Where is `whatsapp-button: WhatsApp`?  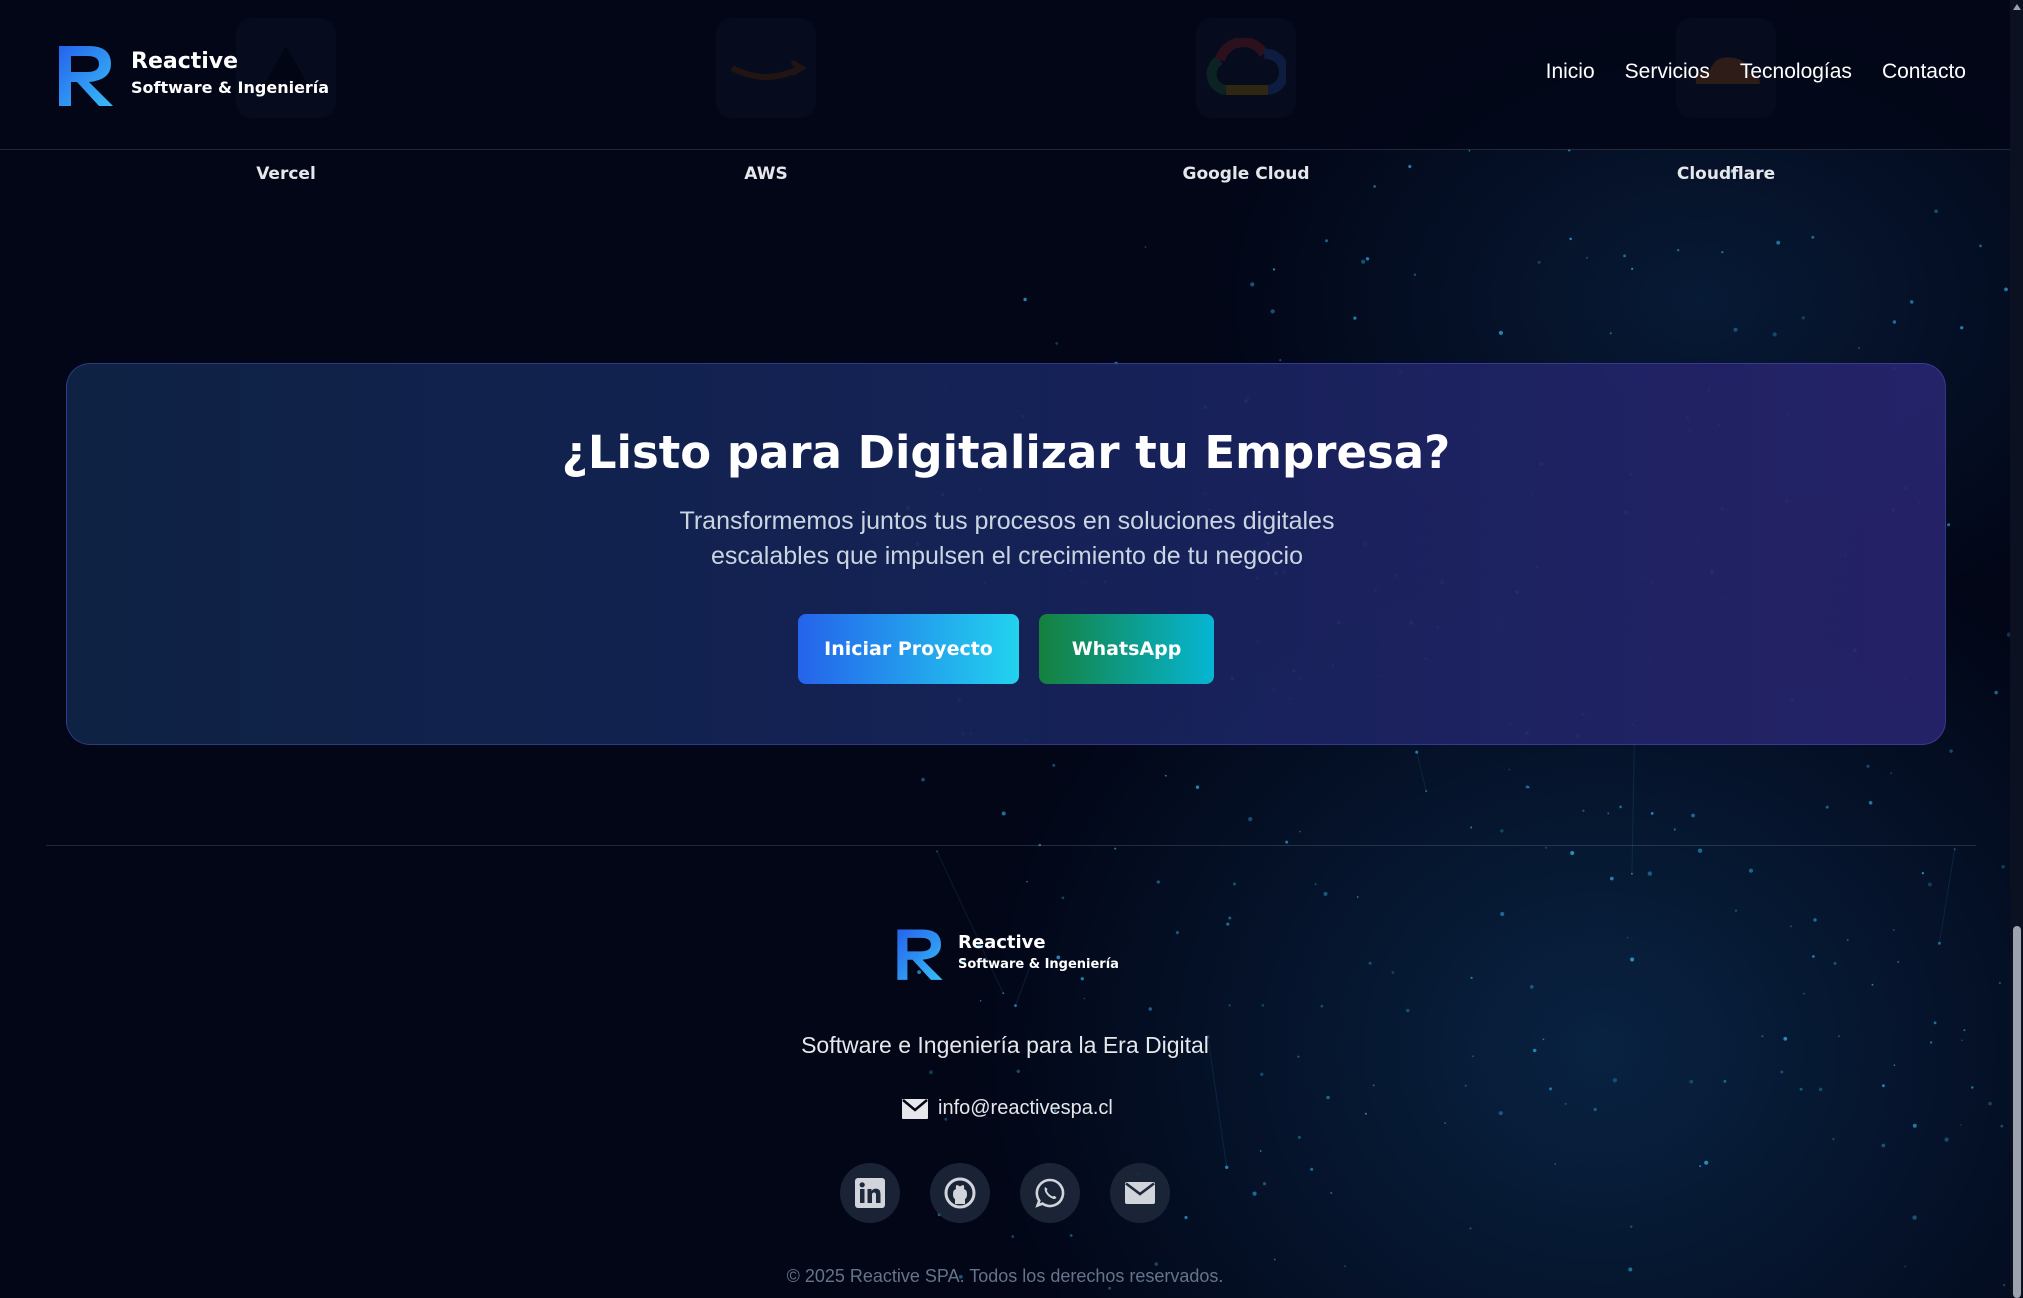
whatsapp-button: WhatsApp is located at coordinates (1126, 649).